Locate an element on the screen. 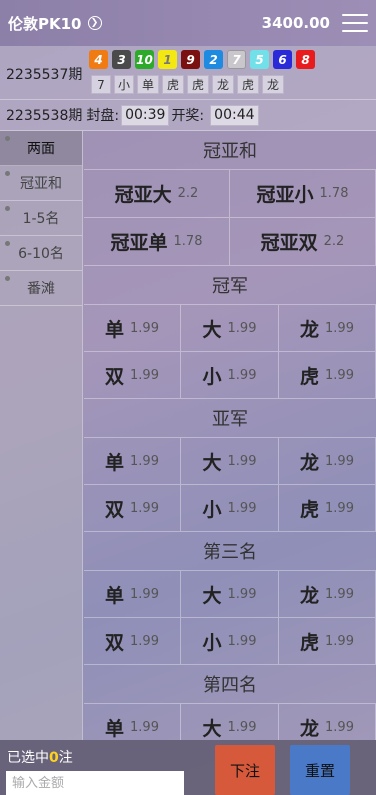  result-ball: 7 is located at coordinates (236, 59).